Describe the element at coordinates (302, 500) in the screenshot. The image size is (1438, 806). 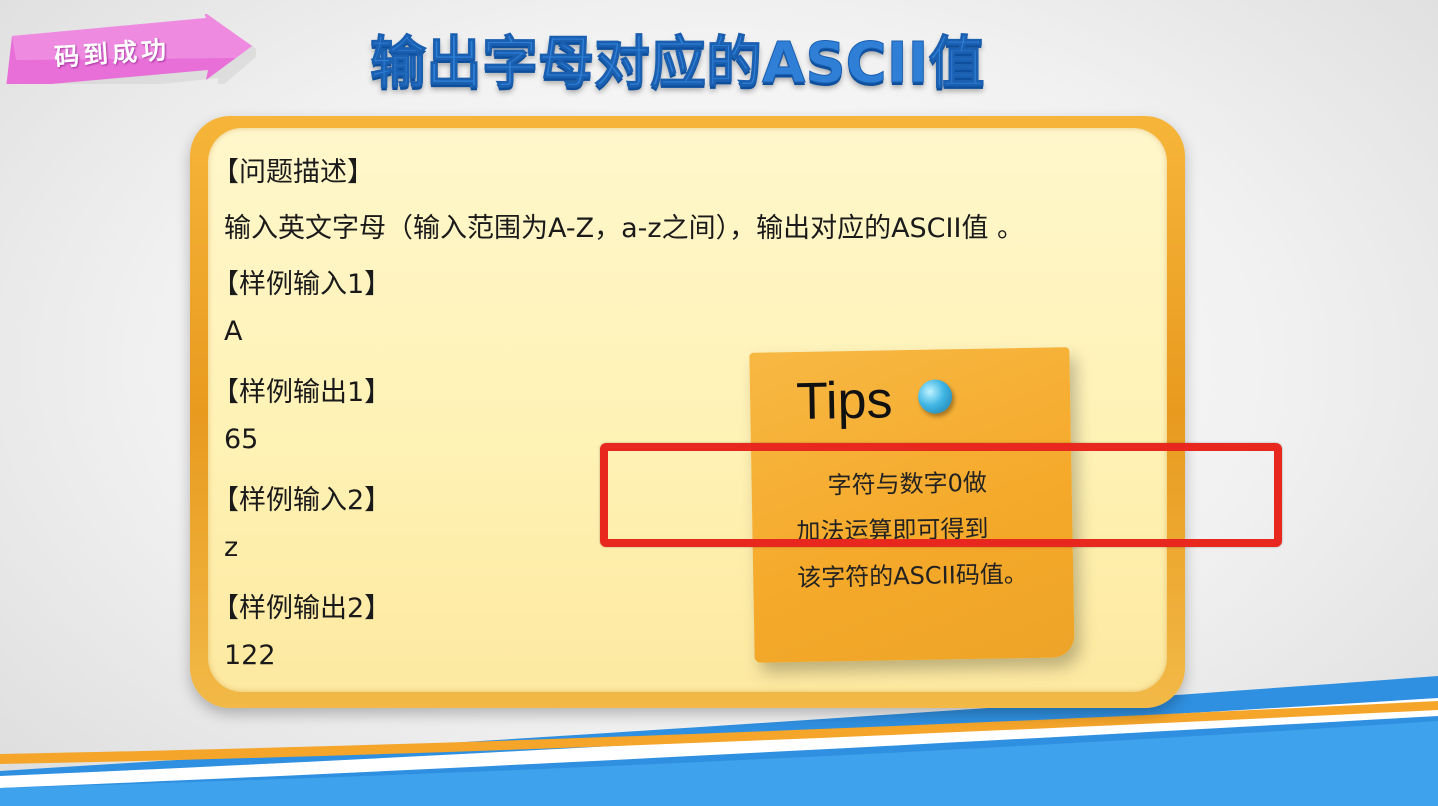
I see `sample-label: 【样例输入2】` at that location.